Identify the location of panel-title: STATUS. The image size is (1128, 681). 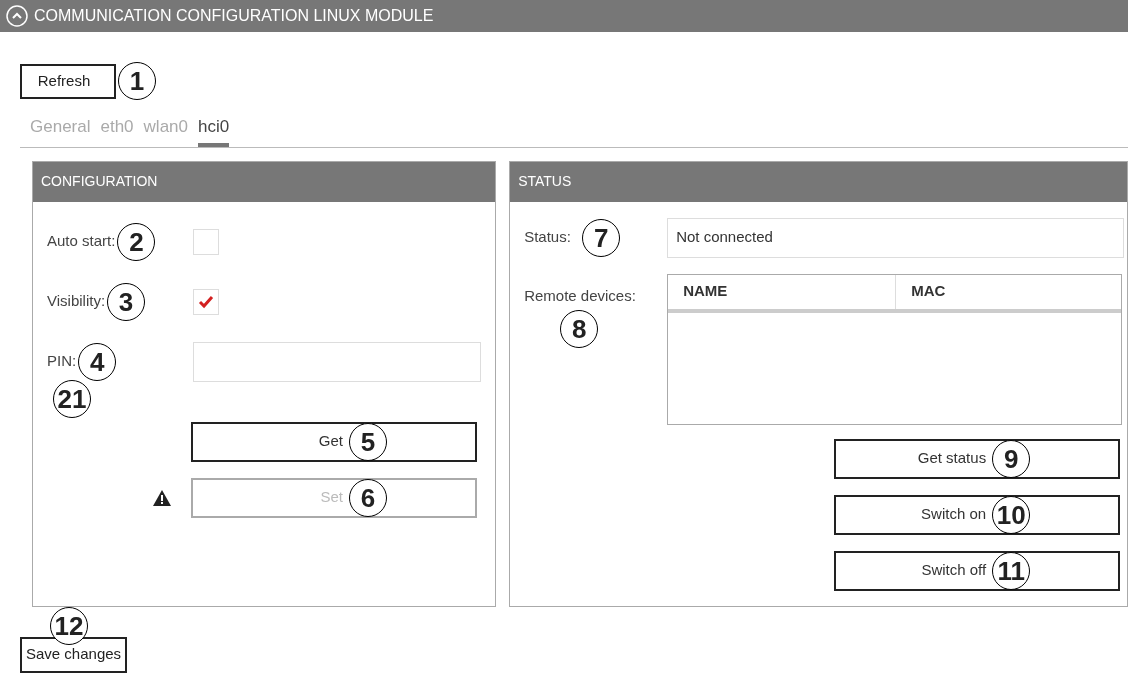
(545, 181).